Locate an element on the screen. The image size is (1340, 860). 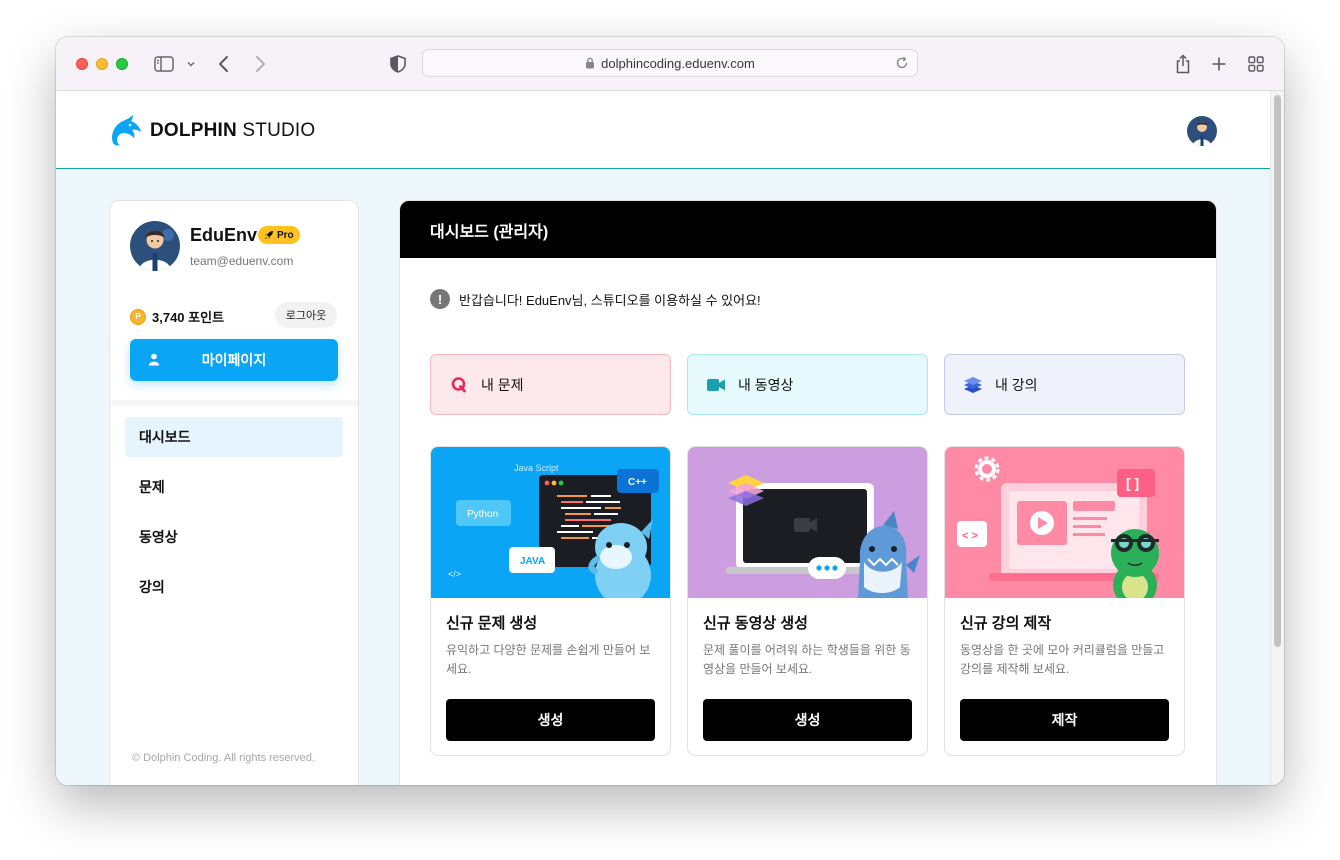
q-icon is located at coordinates (459, 385).